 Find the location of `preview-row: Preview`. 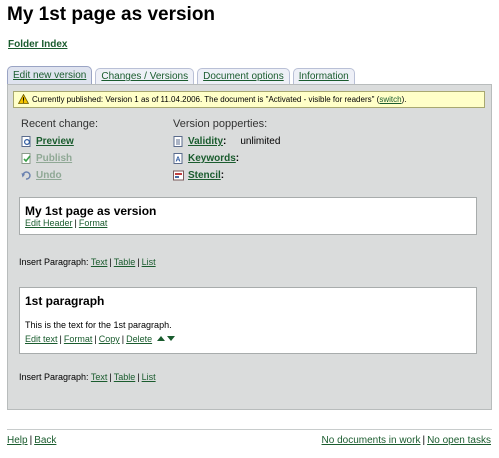

preview-row: Preview is located at coordinates (91, 141).